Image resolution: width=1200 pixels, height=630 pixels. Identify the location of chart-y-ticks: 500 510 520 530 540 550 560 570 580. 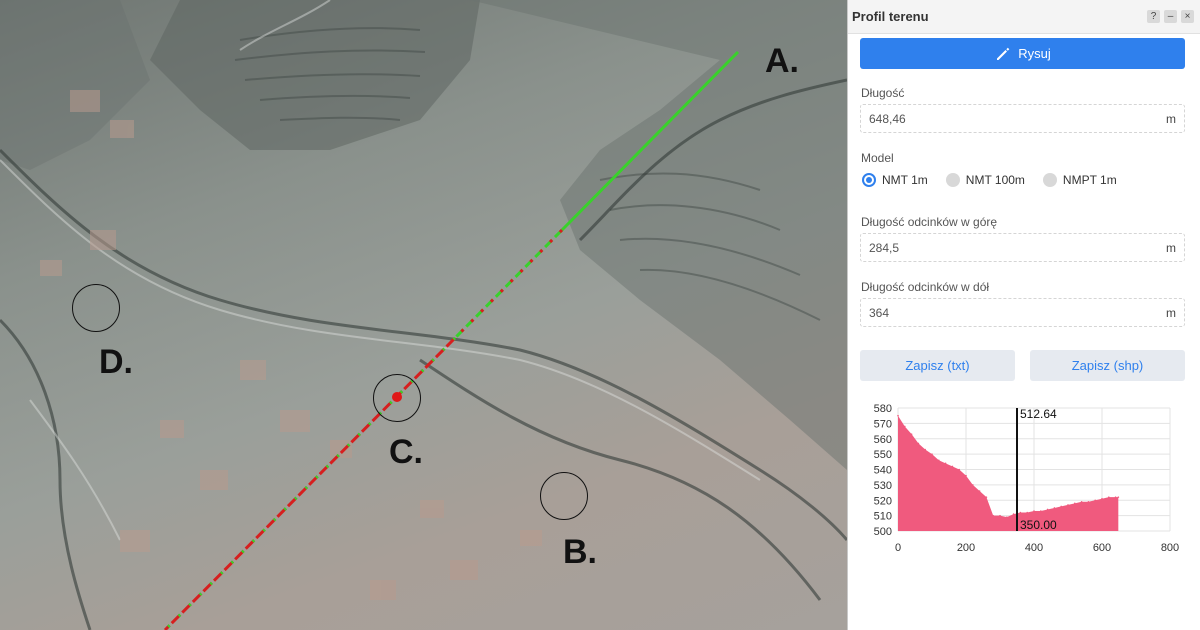
(883, 470).